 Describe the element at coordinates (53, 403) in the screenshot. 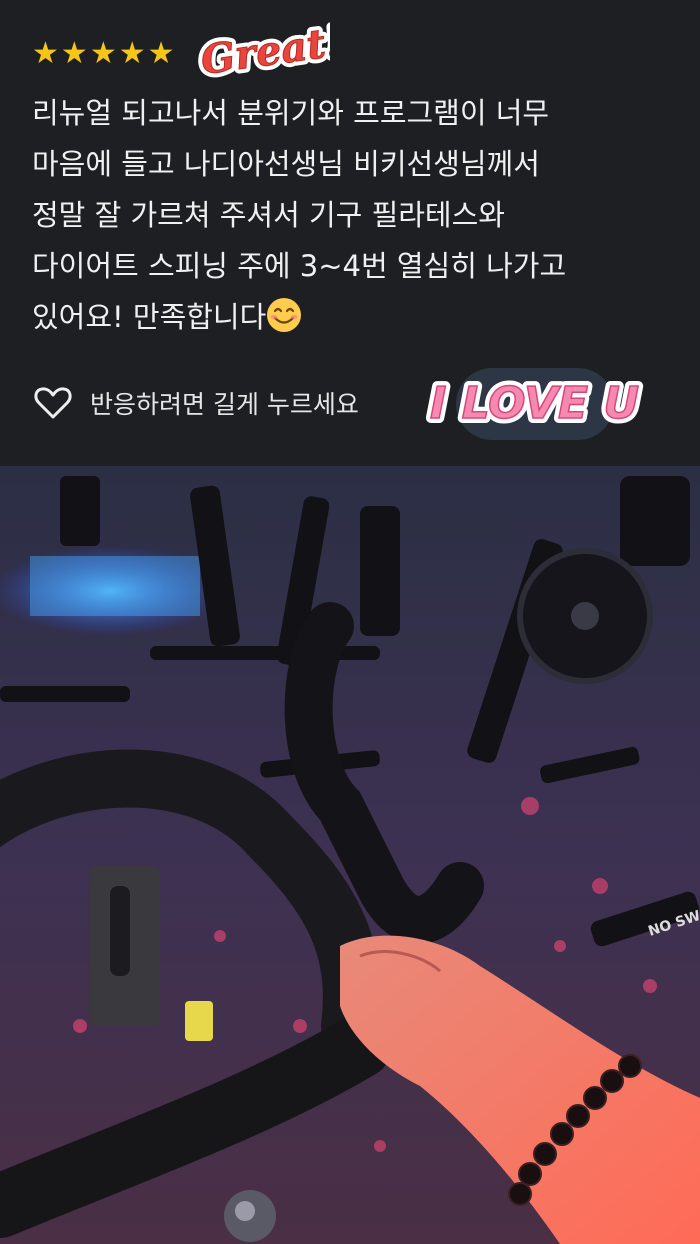

I see `heart-outline-icon` at that location.